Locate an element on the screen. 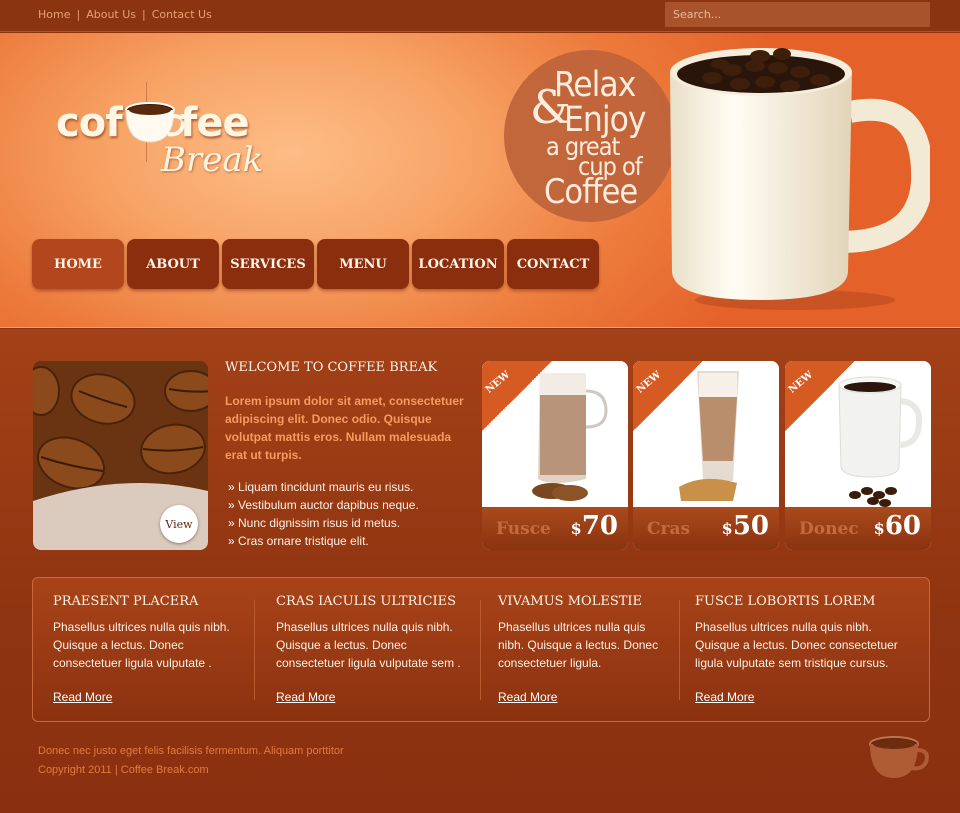 This screenshot has width=960, height=813. product-name: Fusce is located at coordinates (523, 529).